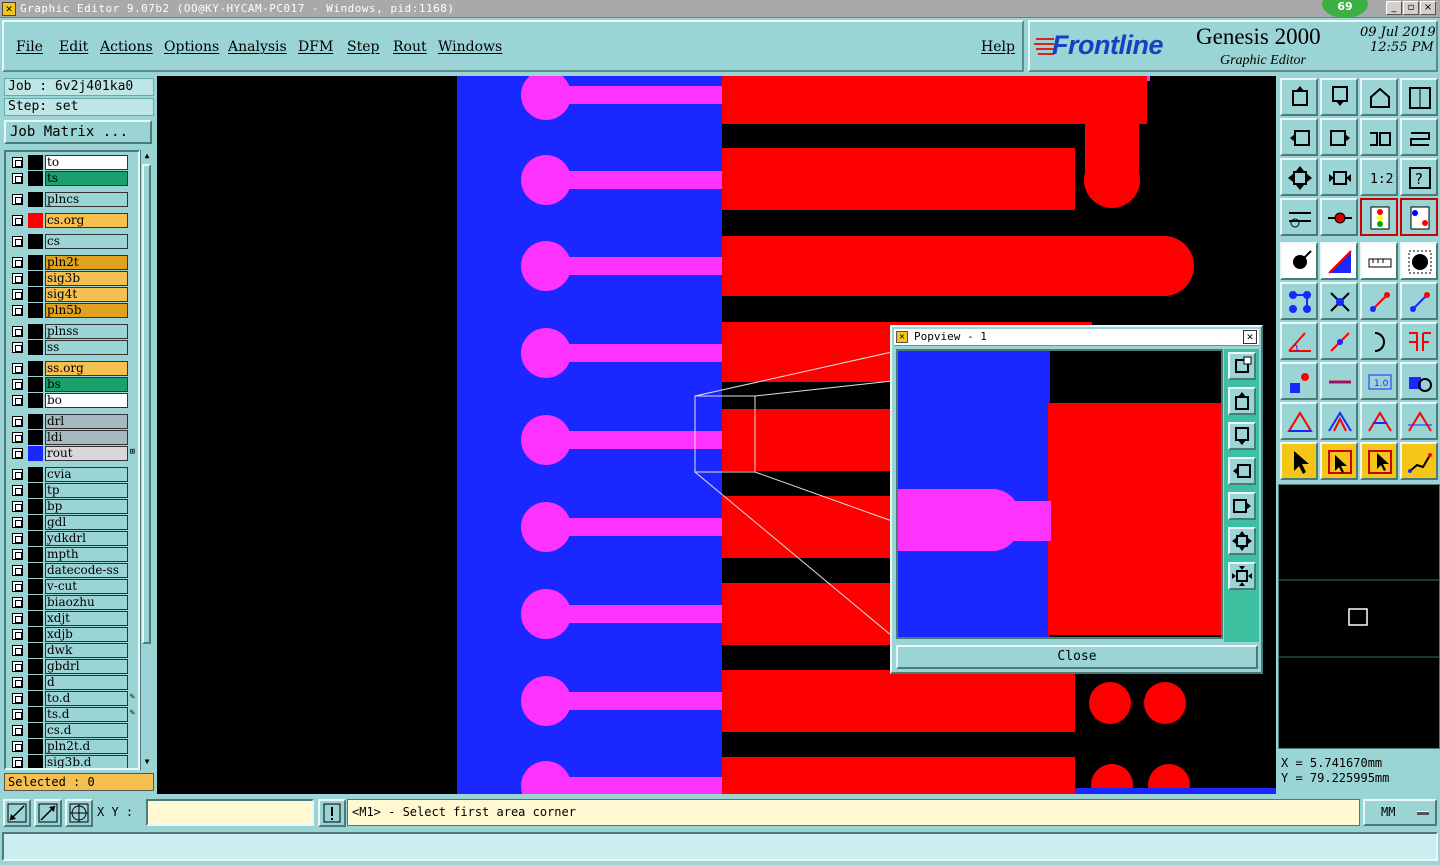  Describe the element at coordinates (86, 220) in the screenshot. I see `layer-name: cs.org` at that location.